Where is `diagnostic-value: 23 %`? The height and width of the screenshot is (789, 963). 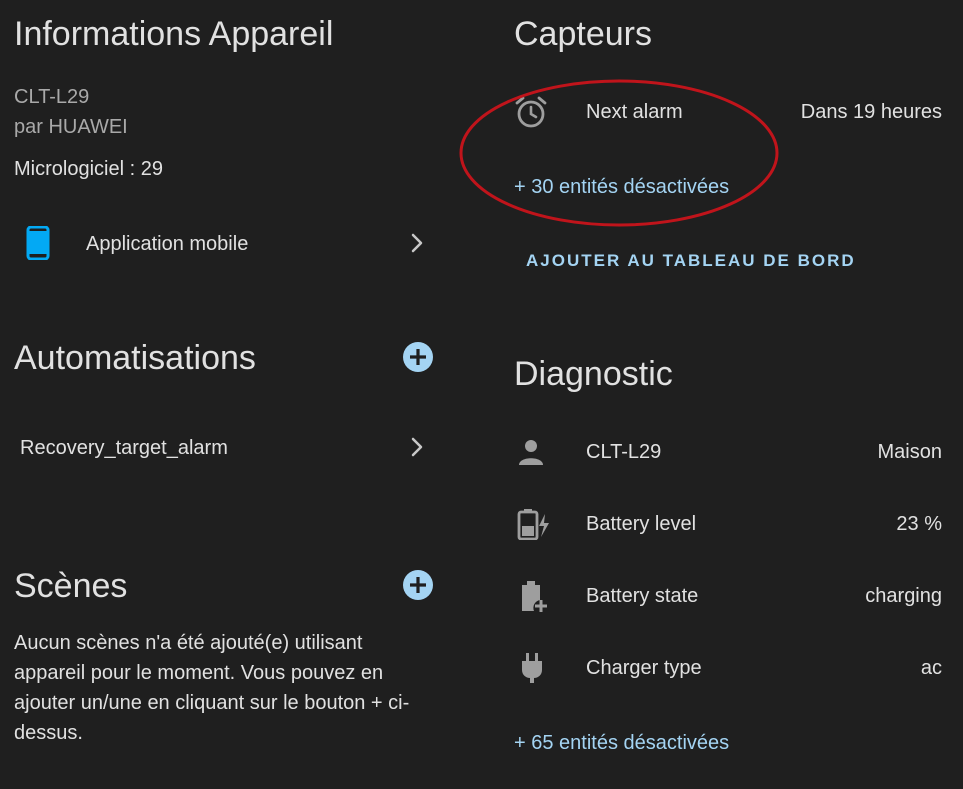 diagnostic-value: 23 % is located at coordinates (919, 524).